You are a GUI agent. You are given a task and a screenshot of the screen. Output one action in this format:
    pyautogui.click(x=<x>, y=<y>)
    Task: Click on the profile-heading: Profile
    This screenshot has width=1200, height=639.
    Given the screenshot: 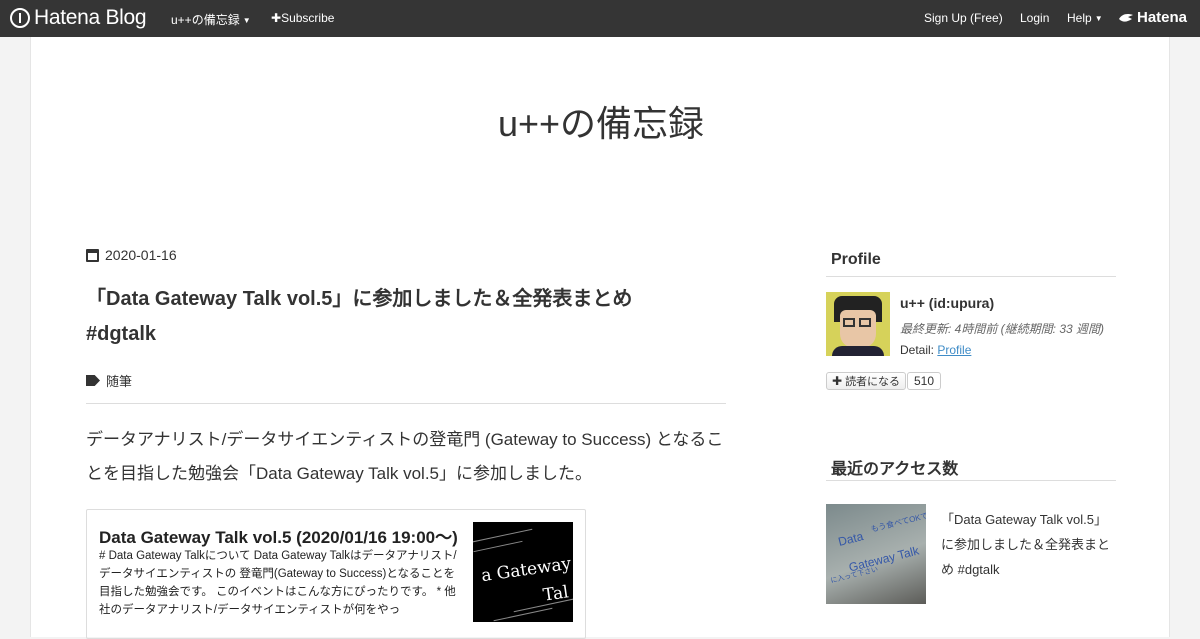 What is the action you would take?
    pyautogui.click(x=856, y=259)
    